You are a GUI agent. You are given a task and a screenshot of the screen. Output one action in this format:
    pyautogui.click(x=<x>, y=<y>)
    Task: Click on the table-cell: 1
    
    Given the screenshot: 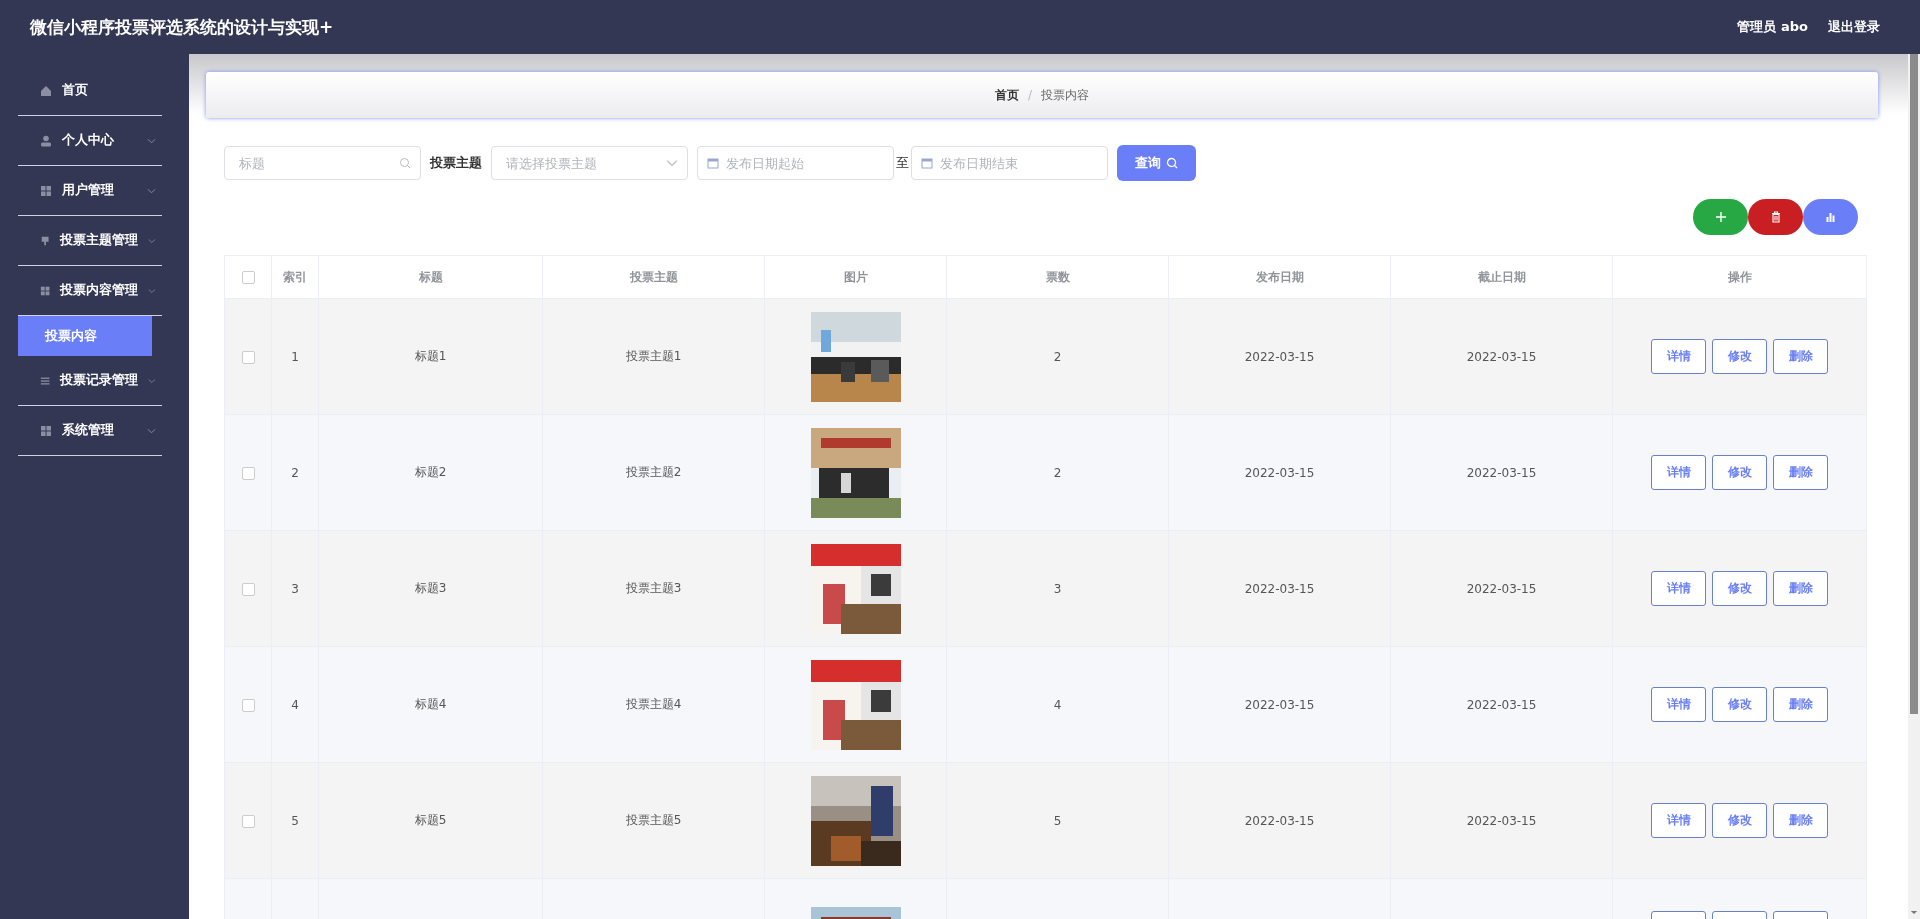 What is the action you would take?
    pyautogui.click(x=295, y=356)
    